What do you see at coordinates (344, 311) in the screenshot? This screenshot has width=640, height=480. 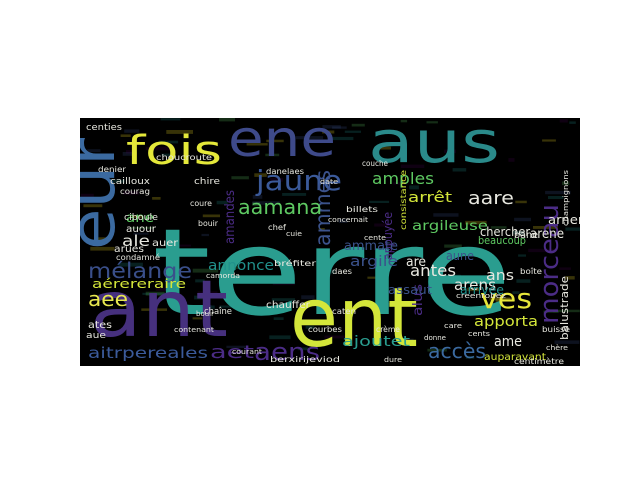 I see `word-caten: caten` at bounding box center [344, 311].